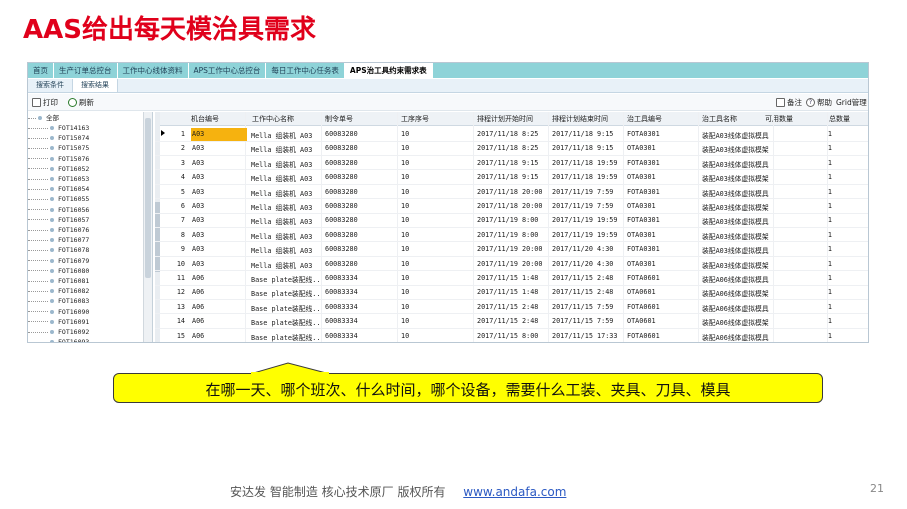  Describe the element at coordinates (415, 119) in the screenshot. I see `grid-column-header: 工序序号` at that location.